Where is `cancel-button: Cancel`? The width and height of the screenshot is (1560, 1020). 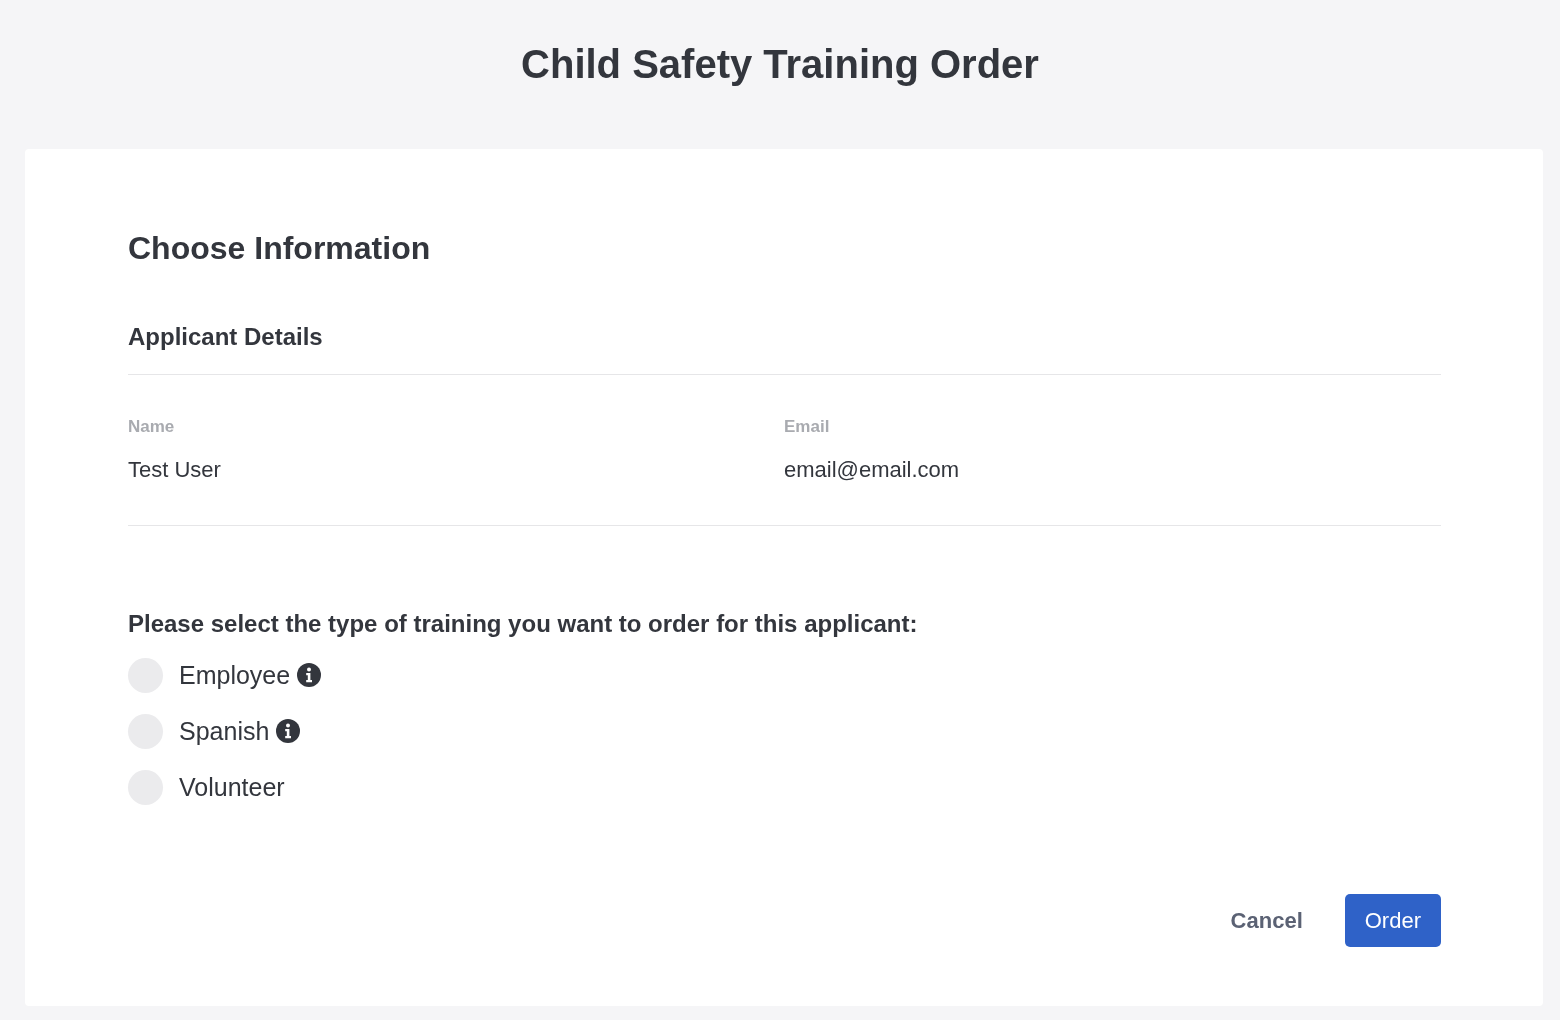 cancel-button: Cancel is located at coordinates (1266, 920).